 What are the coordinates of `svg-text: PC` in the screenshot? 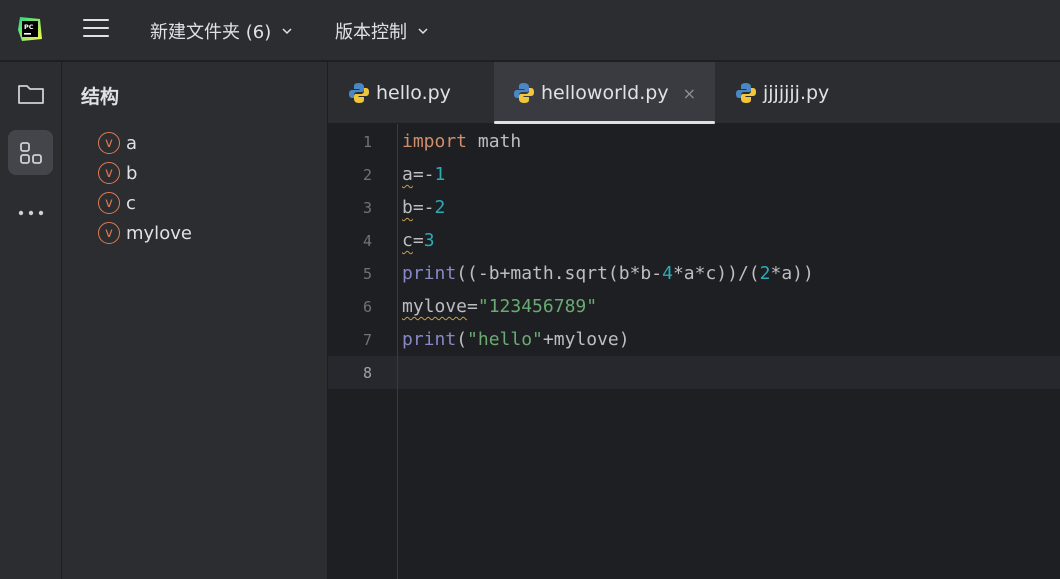 It's located at (29, 27).